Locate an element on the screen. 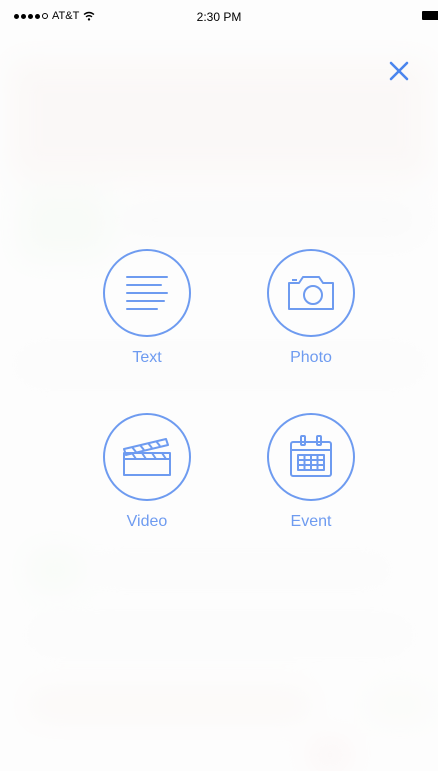 The height and width of the screenshot is (771, 438). text-option-label: Text is located at coordinates (147, 357).